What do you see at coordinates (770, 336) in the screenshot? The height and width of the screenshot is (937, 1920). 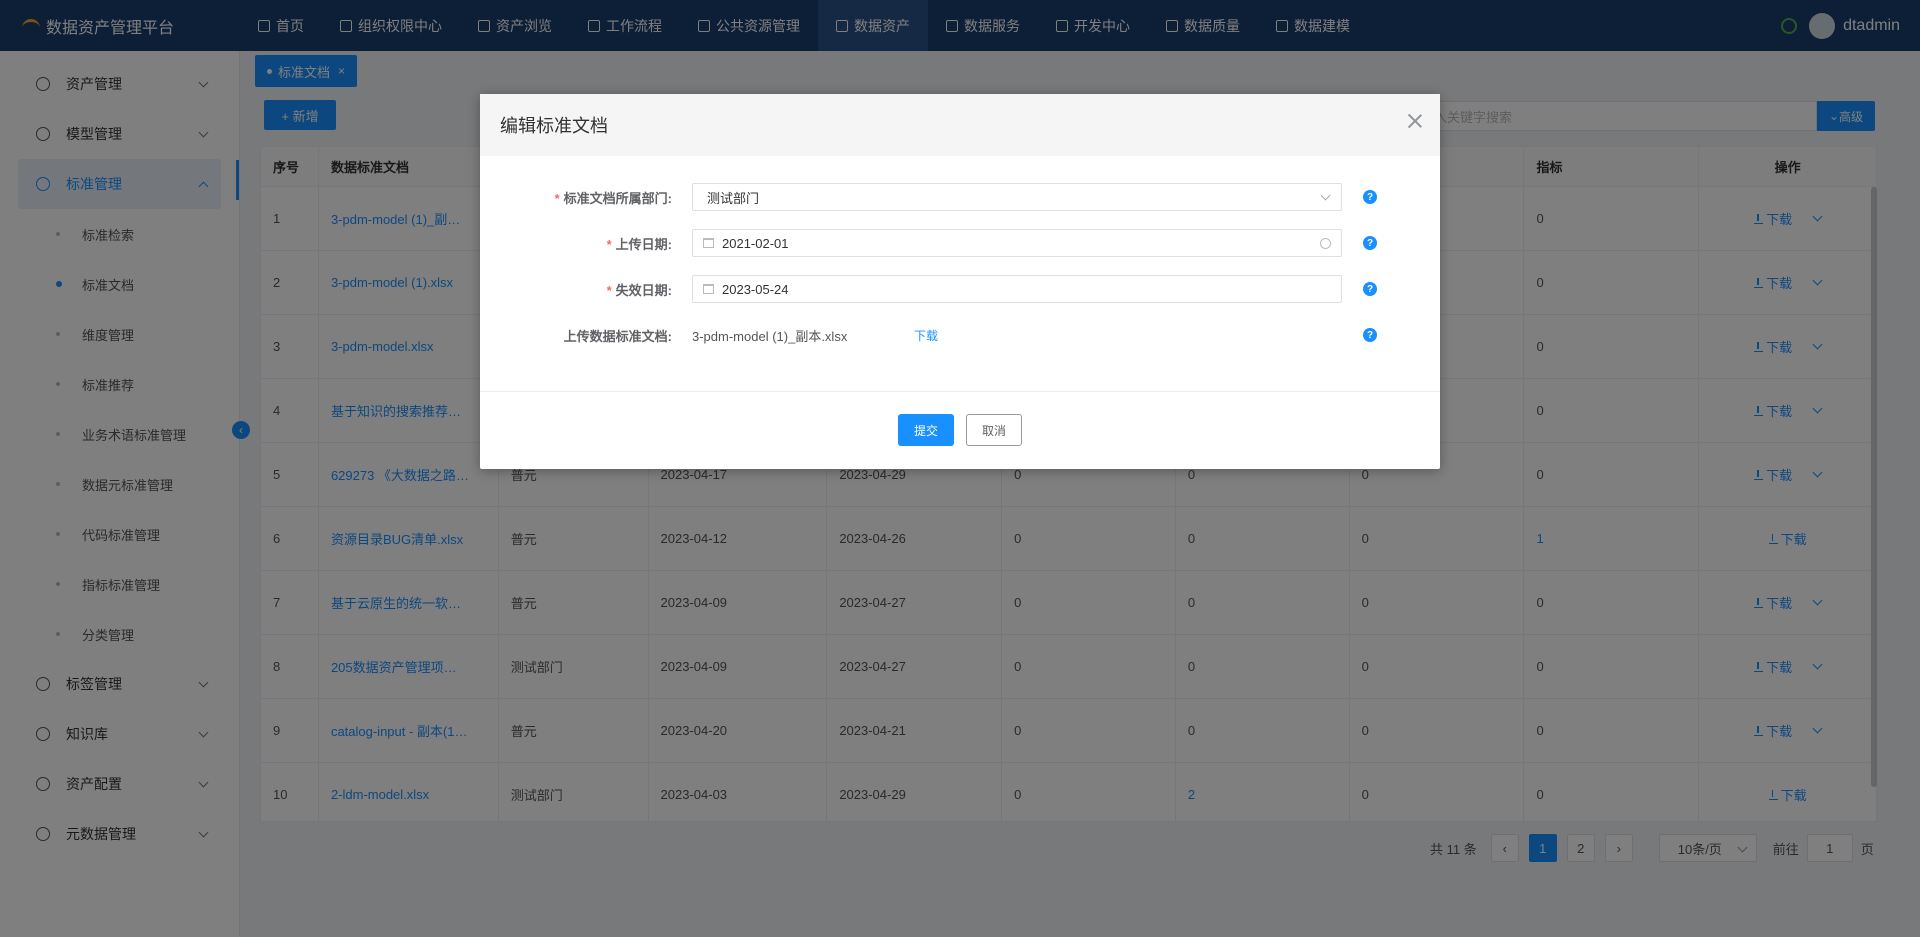 I see `file-name: 3-pdm-model (1)_副本.xlsx` at bounding box center [770, 336].